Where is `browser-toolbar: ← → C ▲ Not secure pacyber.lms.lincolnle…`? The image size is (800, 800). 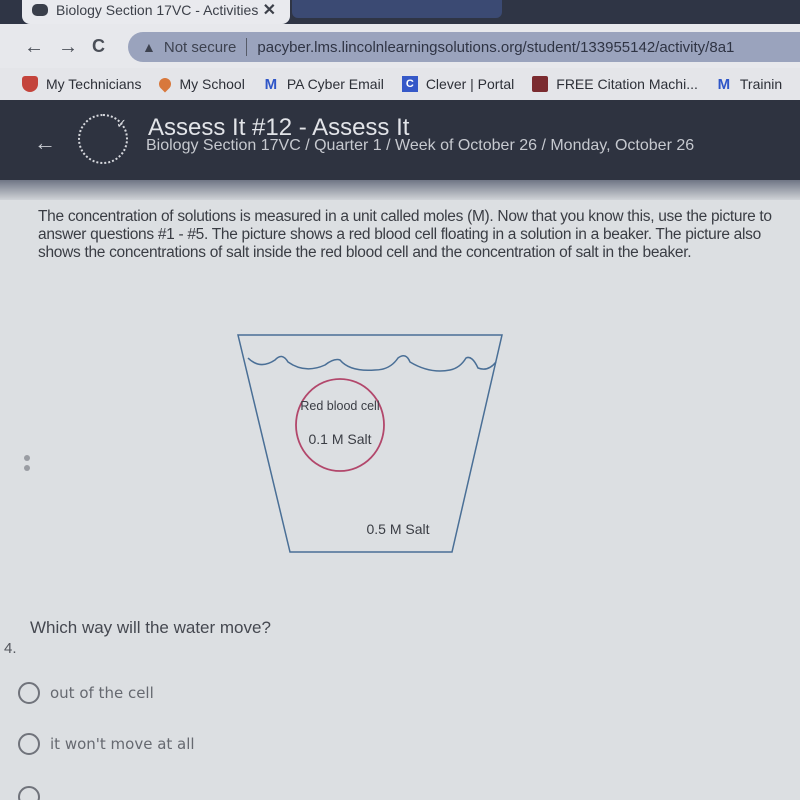 browser-toolbar: ← → C ▲ Not secure pacyber.lms.lincolnle… is located at coordinates (400, 46).